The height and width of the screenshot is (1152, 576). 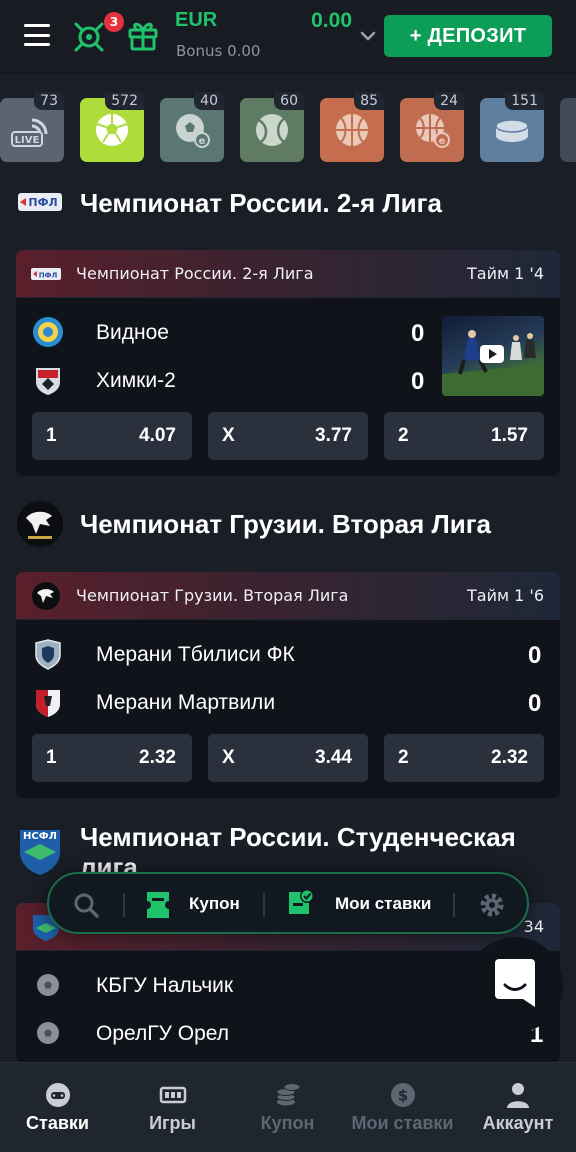 What do you see at coordinates (509, 435) in the screenshot?
I see `odds-value: 1.57` at bounding box center [509, 435].